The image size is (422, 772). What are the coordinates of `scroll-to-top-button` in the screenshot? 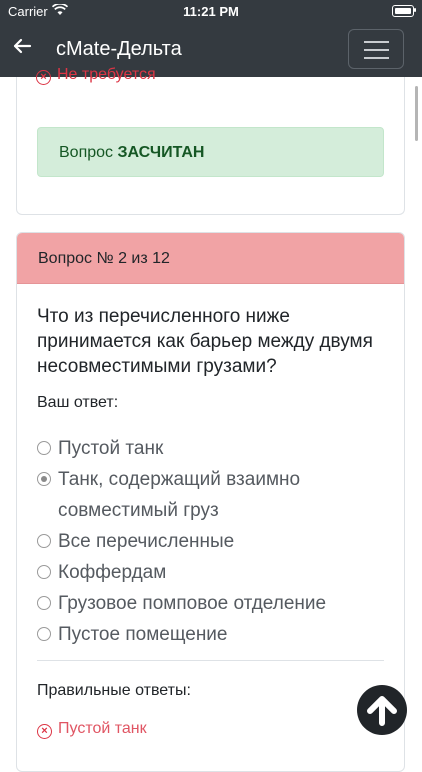 It's located at (382, 710).